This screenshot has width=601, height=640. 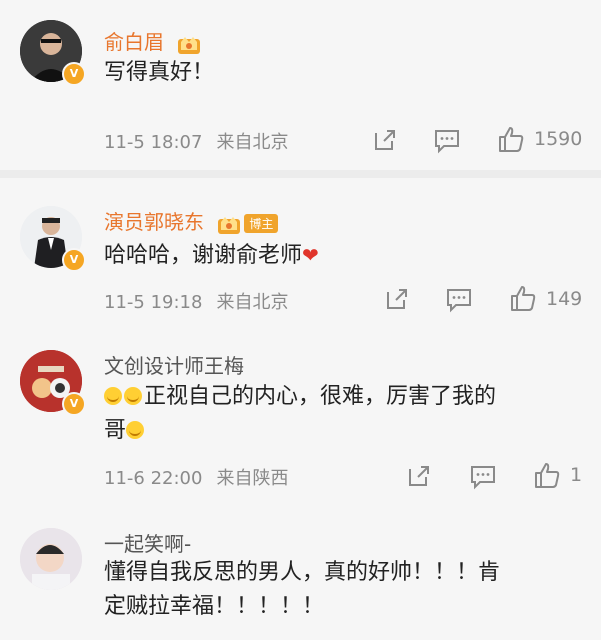 I want to click on comment-date: 11-6 22:00, so click(x=153, y=478).